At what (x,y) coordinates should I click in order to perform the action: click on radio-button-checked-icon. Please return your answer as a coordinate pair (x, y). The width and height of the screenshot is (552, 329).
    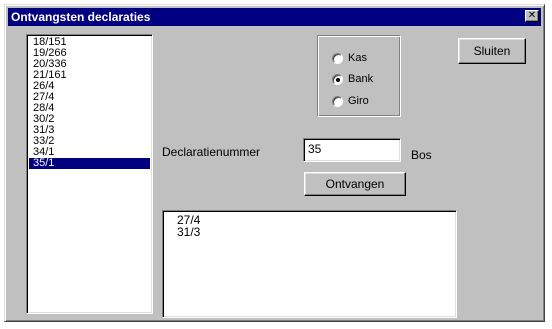
    Looking at the image, I should click on (337, 79).